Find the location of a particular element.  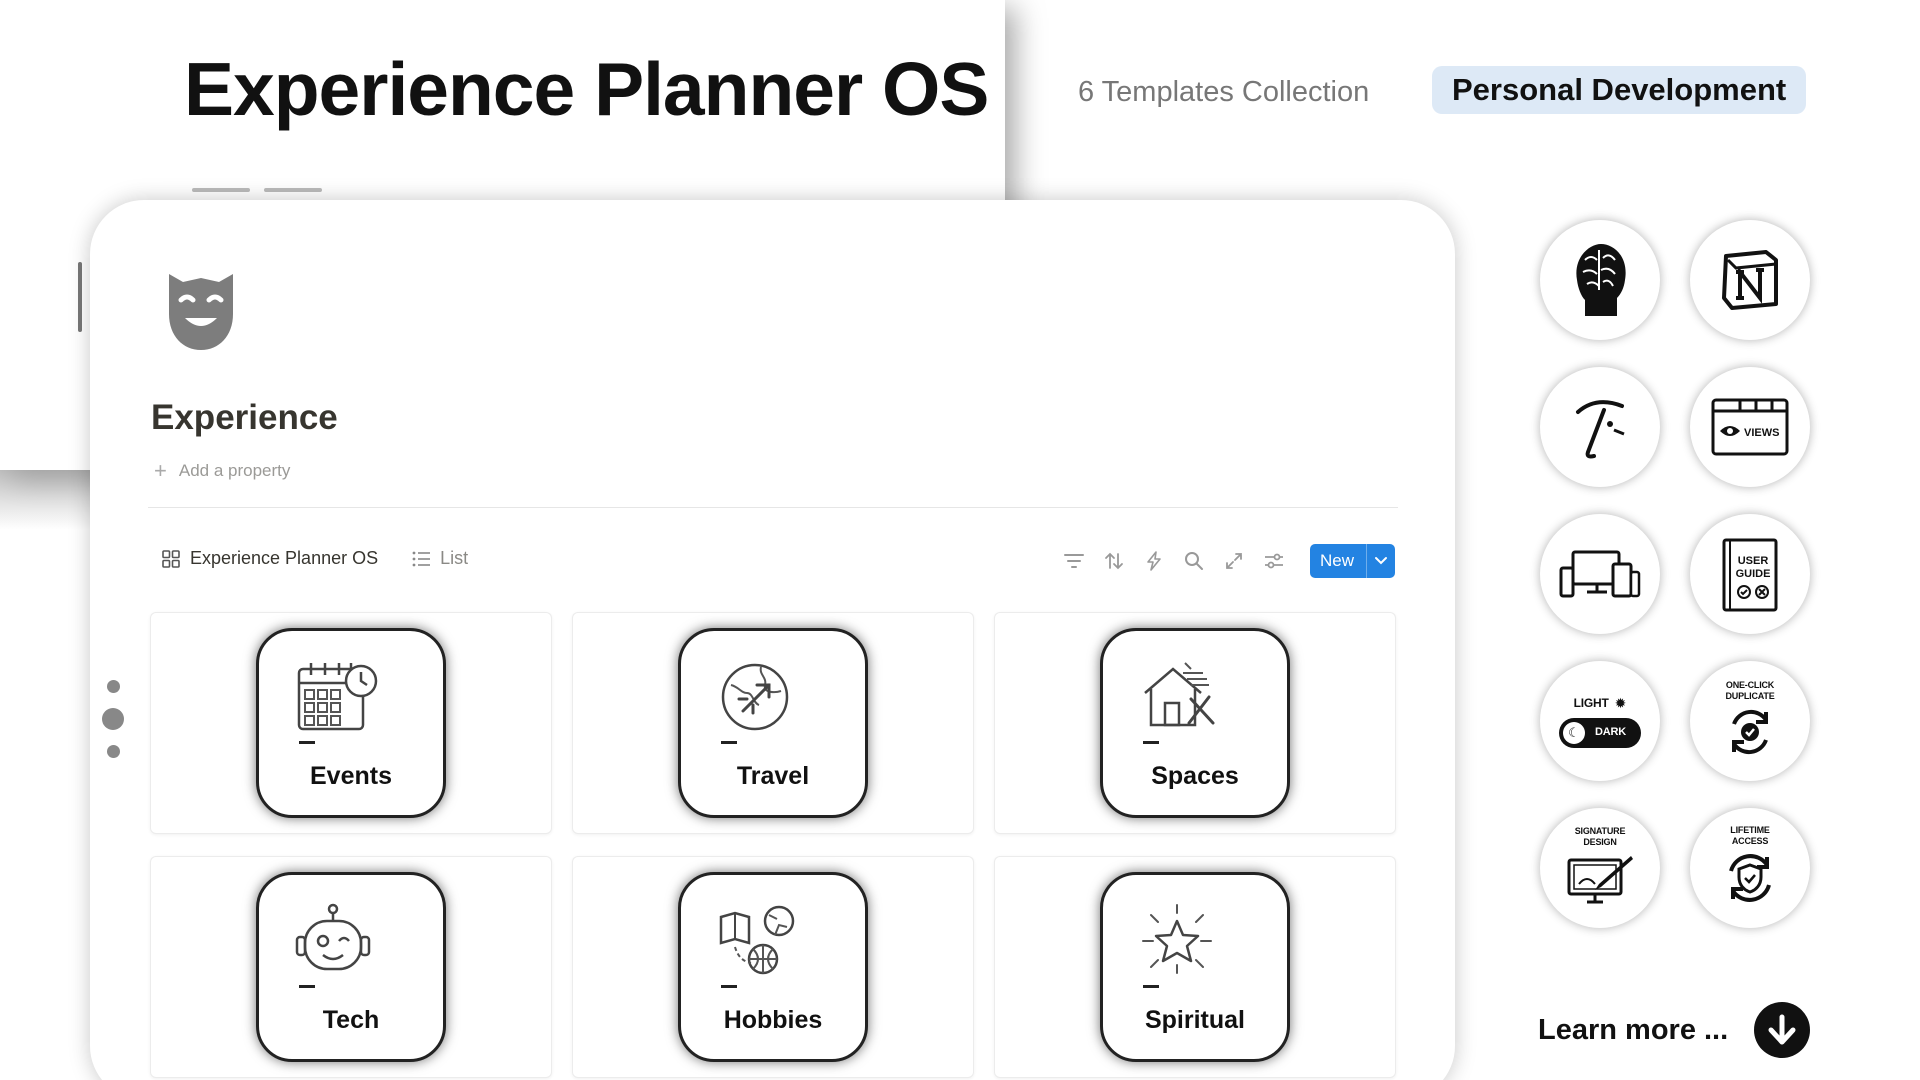

devices-icon is located at coordinates (1600, 574).